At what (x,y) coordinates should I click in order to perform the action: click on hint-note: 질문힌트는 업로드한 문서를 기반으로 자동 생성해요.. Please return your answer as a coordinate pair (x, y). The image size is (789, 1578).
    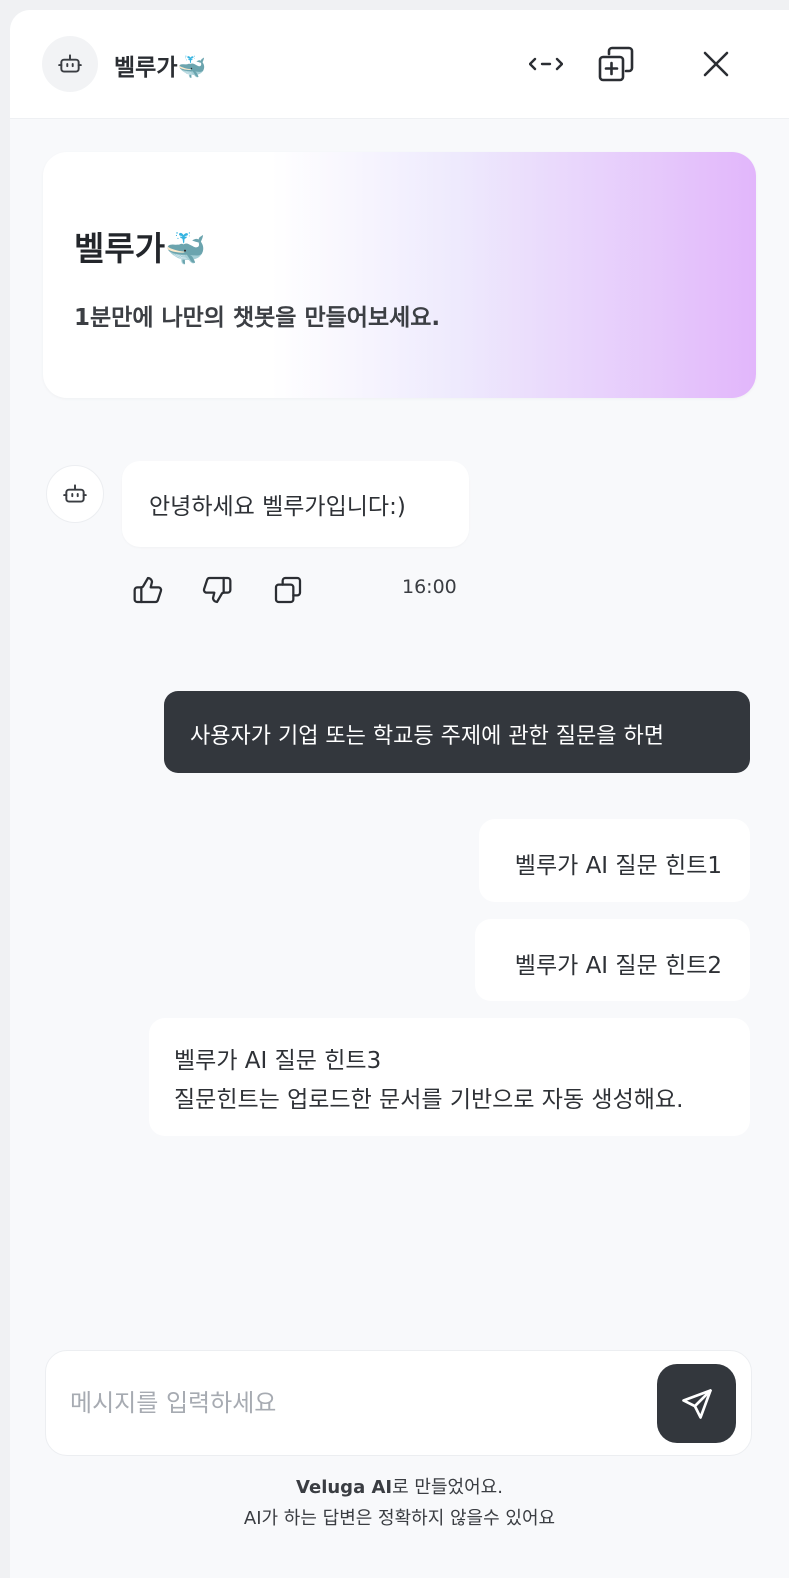
    Looking at the image, I should click on (429, 1100).